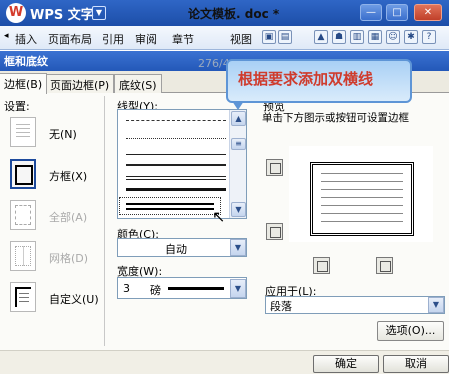  What do you see at coordinates (74, 299) in the screenshot?
I see `setting-custom-label: 自定义(U)` at bounding box center [74, 299].